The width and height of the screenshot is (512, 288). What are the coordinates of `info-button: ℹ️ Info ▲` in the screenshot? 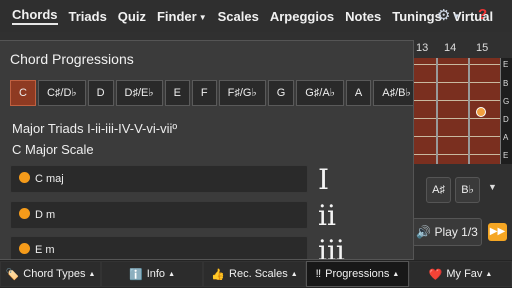 It's located at (152, 274).